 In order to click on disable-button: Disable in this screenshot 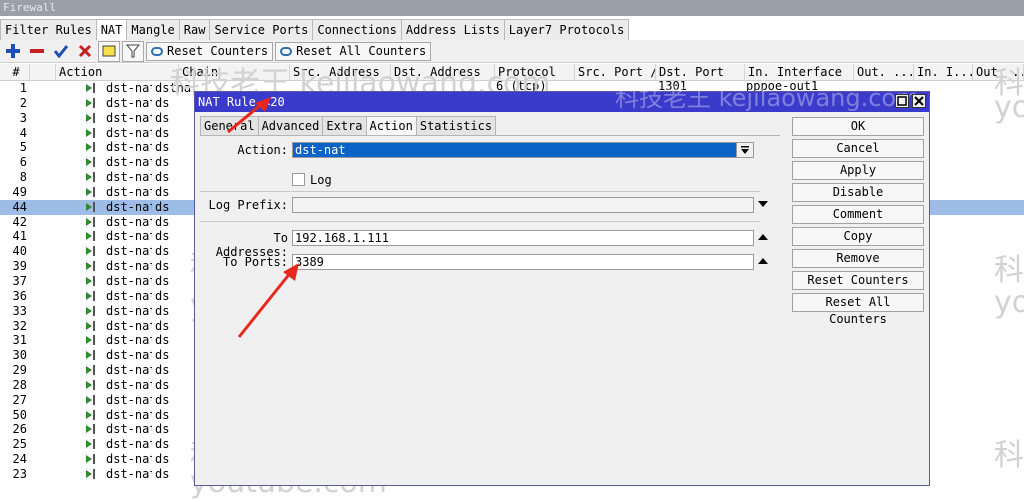, I will do `click(858, 192)`.